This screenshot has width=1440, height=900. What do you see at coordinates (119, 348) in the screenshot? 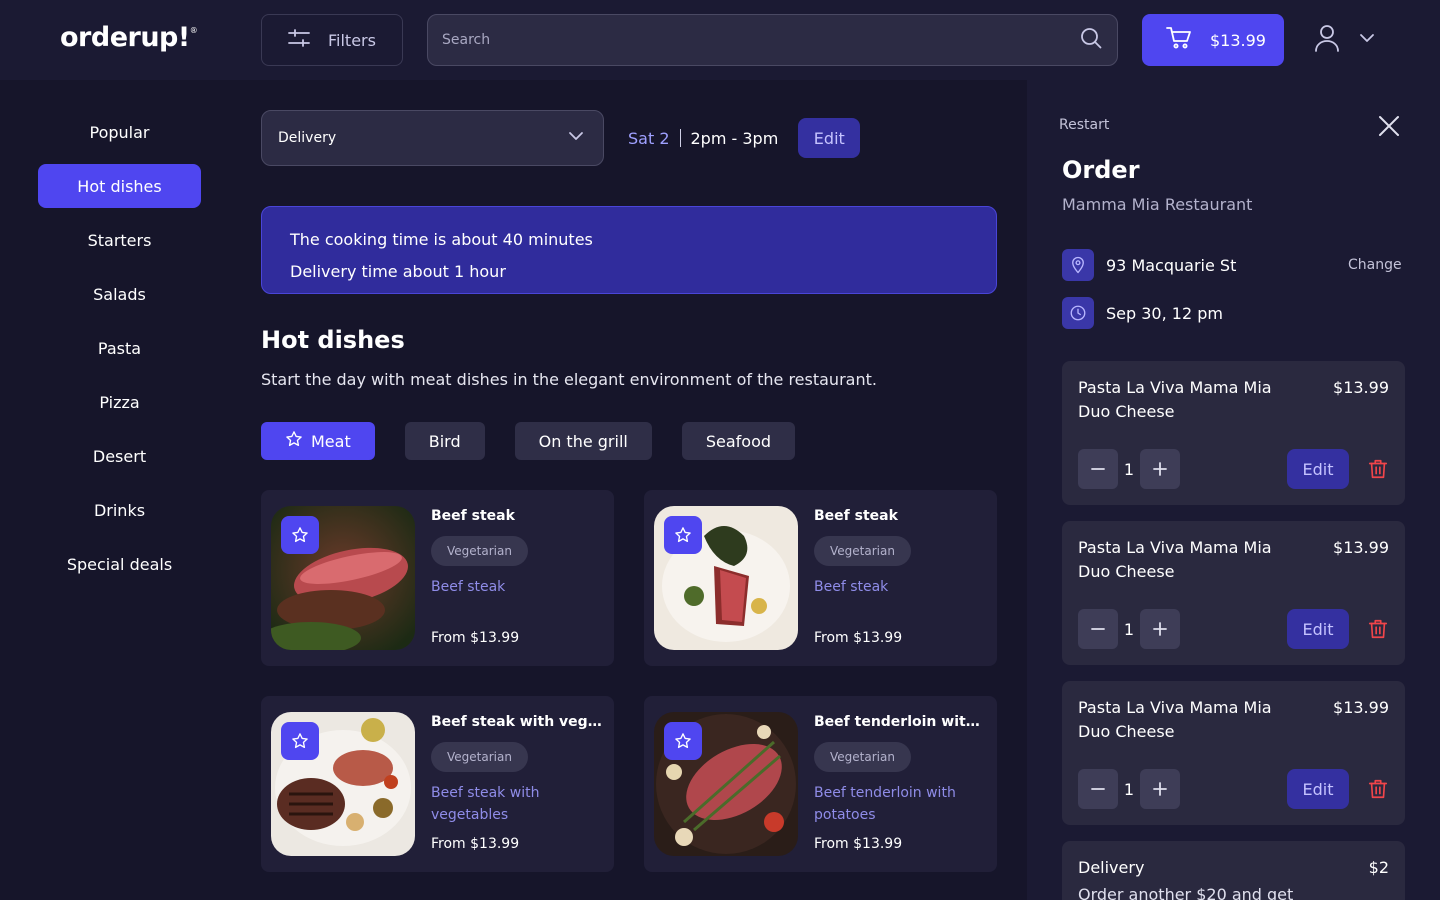
I see `sidebar-item-pasta: Pasta` at bounding box center [119, 348].